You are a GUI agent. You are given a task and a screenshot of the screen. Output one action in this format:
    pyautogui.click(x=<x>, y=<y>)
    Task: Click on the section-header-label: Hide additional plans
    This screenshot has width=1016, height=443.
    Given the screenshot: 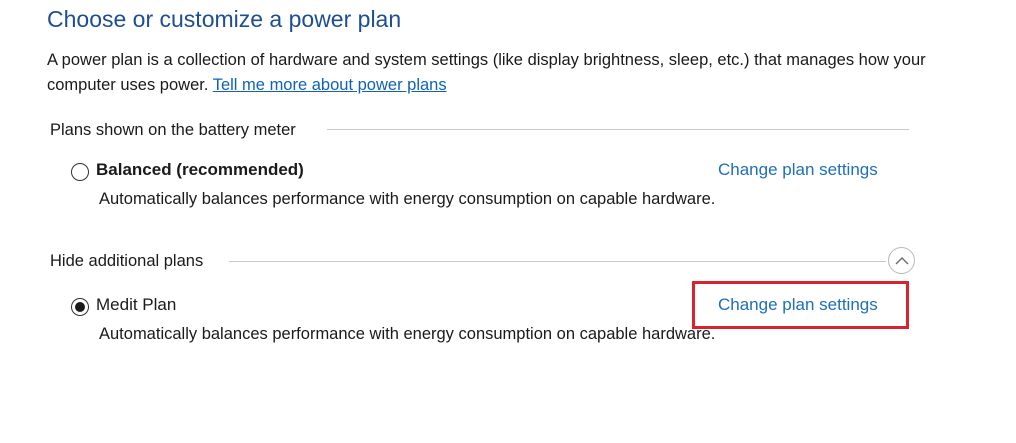 What is the action you would take?
    pyautogui.click(x=127, y=260)
    